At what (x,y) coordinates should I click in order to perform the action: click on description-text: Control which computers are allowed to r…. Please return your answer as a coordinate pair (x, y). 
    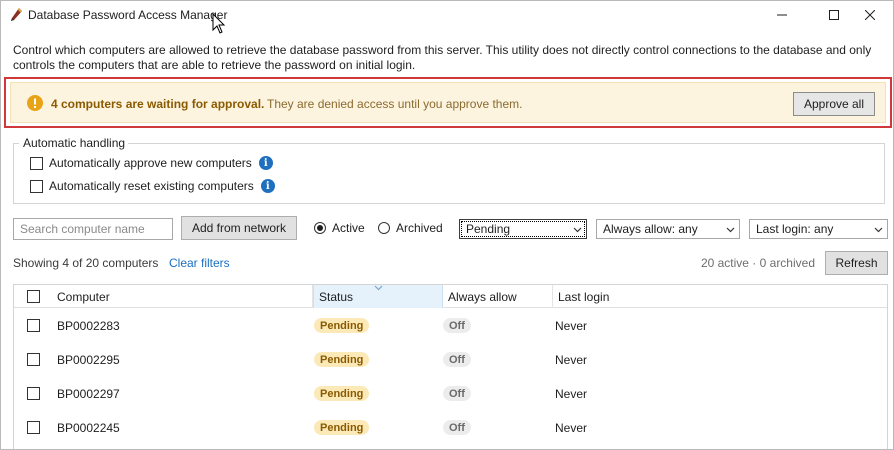
    Looking at the image, I should click on (442, 57).